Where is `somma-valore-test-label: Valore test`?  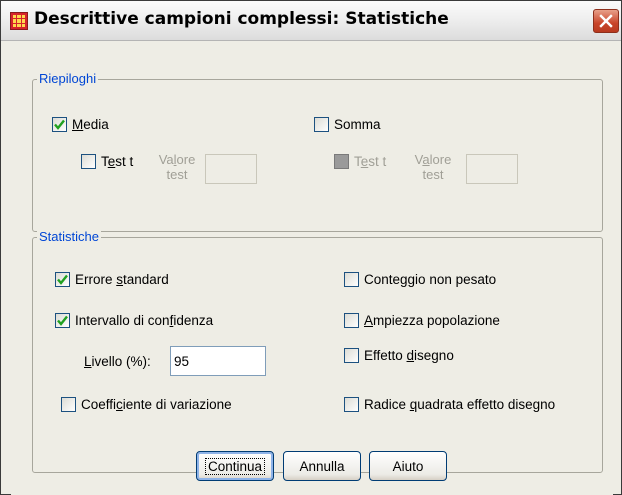
somma-valore-test-label: Valore test is located at coordinates (433, 167).